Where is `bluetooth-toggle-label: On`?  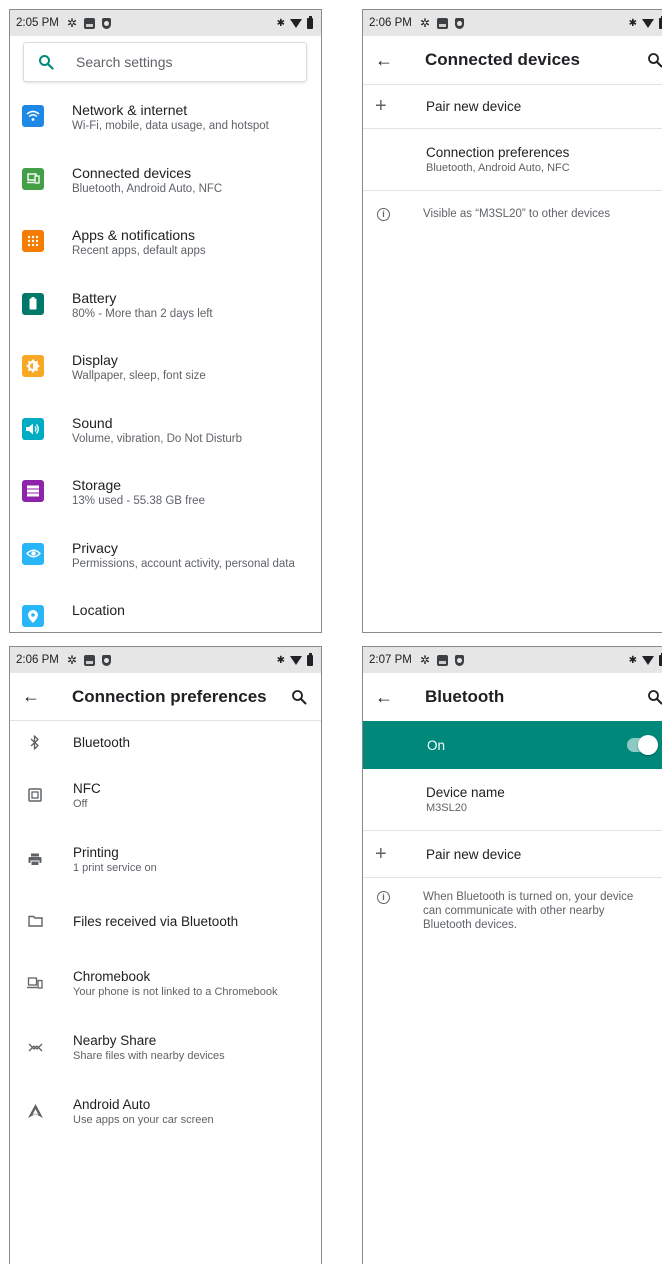
bluetooth-toggle-label: On is located at coordinates (436, 745).